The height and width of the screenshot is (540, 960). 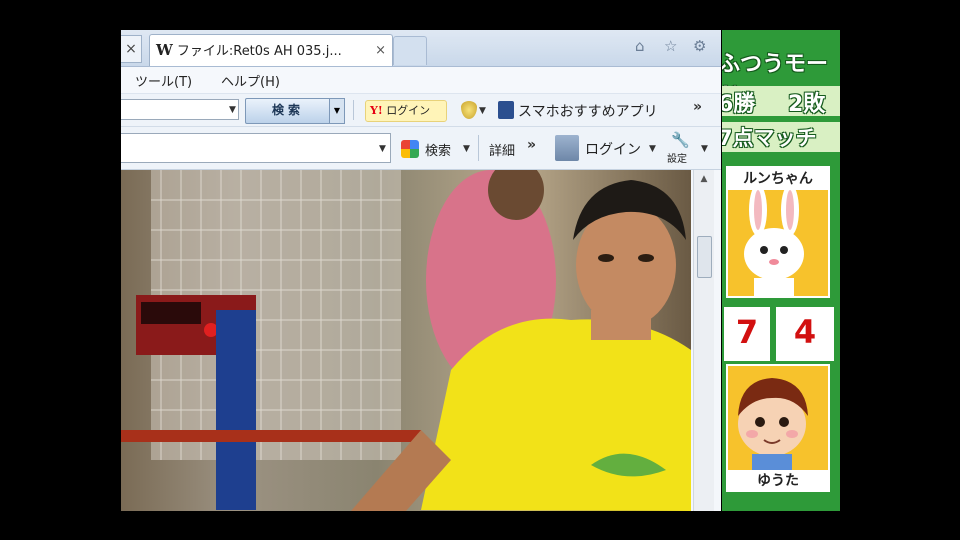 What do you see at coordinates (805, 334) in the screenshot?
I see `player2-score: 4` at bounding box center [805, 334].